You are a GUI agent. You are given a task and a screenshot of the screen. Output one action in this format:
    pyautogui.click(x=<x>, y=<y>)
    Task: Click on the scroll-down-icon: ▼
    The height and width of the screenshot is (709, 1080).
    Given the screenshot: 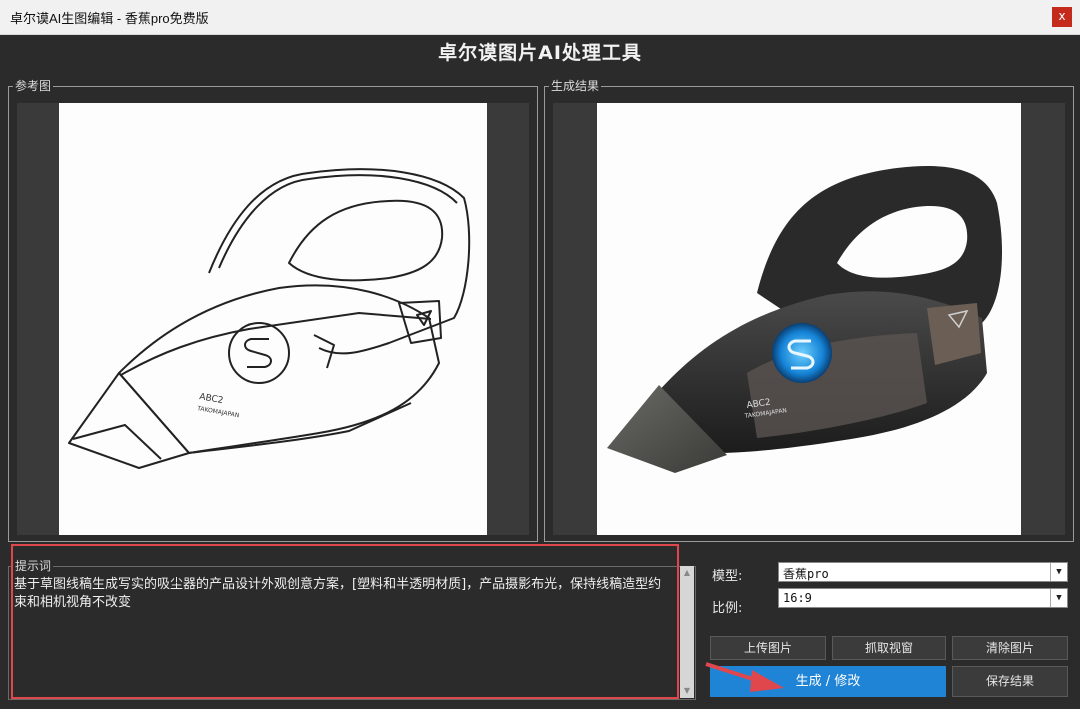 What is the action you would take?
    pyautogui.click(x=687, y=691)
    